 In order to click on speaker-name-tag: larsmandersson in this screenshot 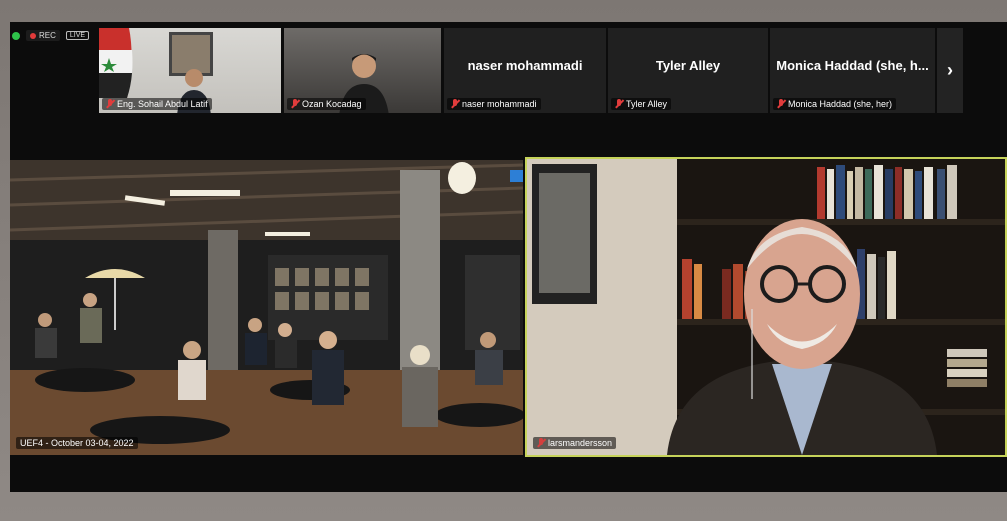, I will do `click(575, 443)`.